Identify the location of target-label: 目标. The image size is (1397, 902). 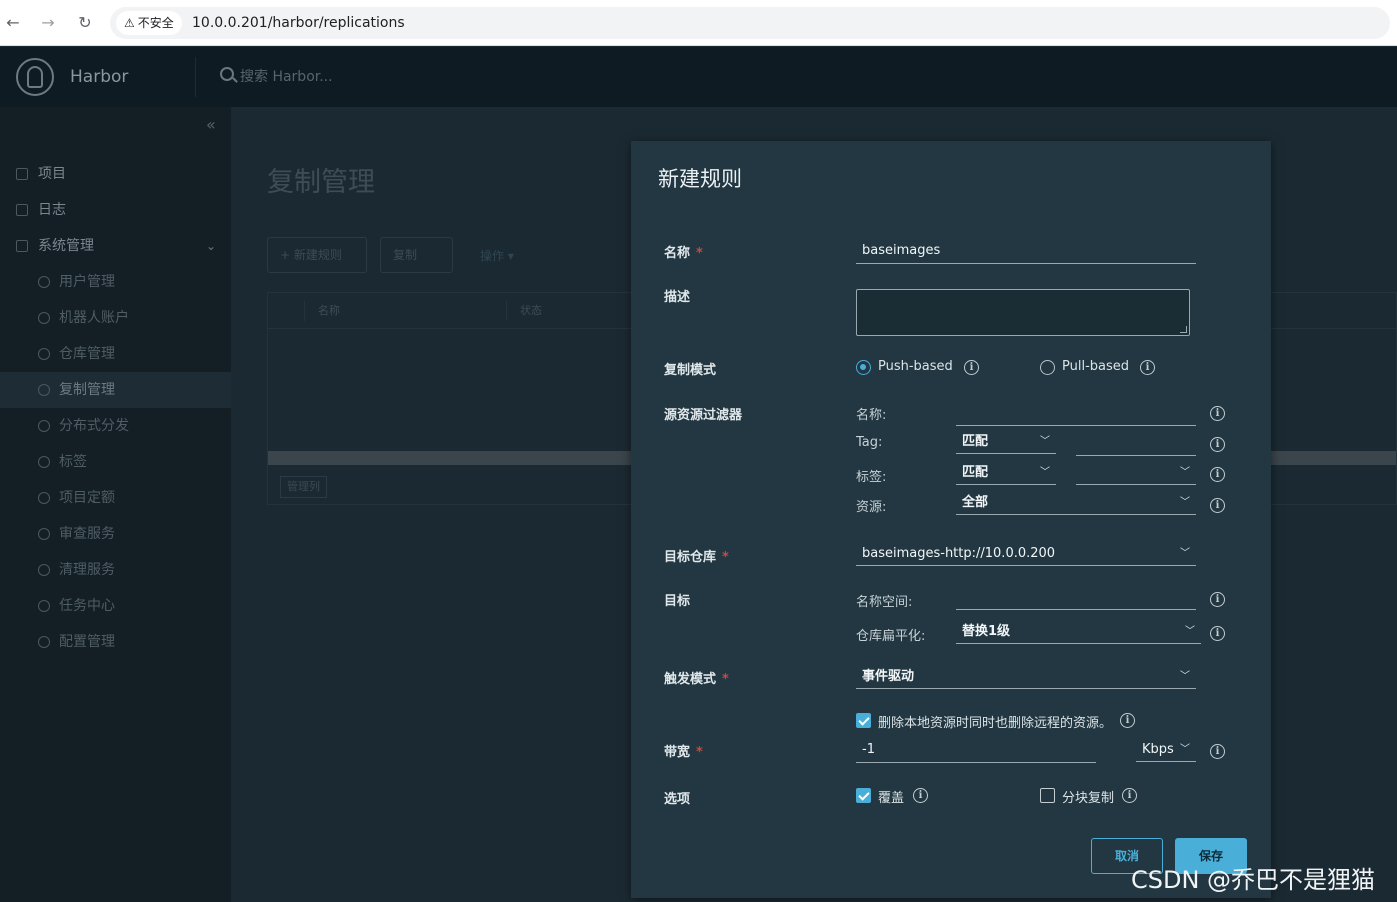
(677, 601).